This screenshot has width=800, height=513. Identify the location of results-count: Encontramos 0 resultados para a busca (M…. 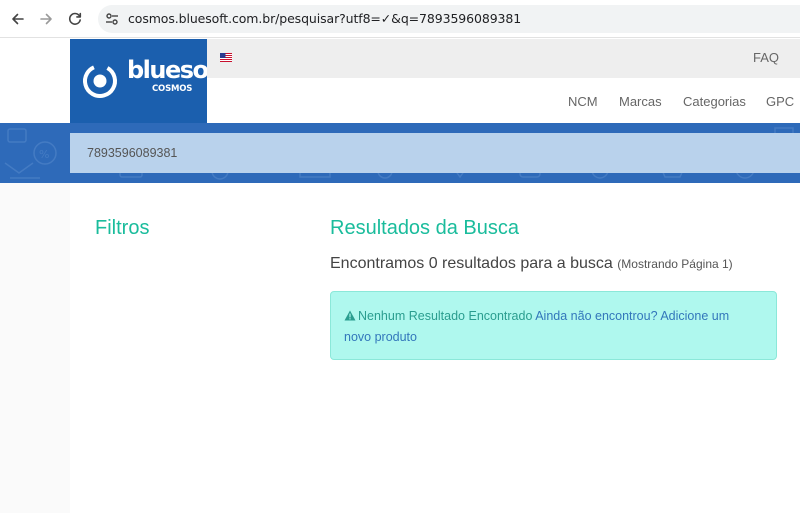
(531, 264).